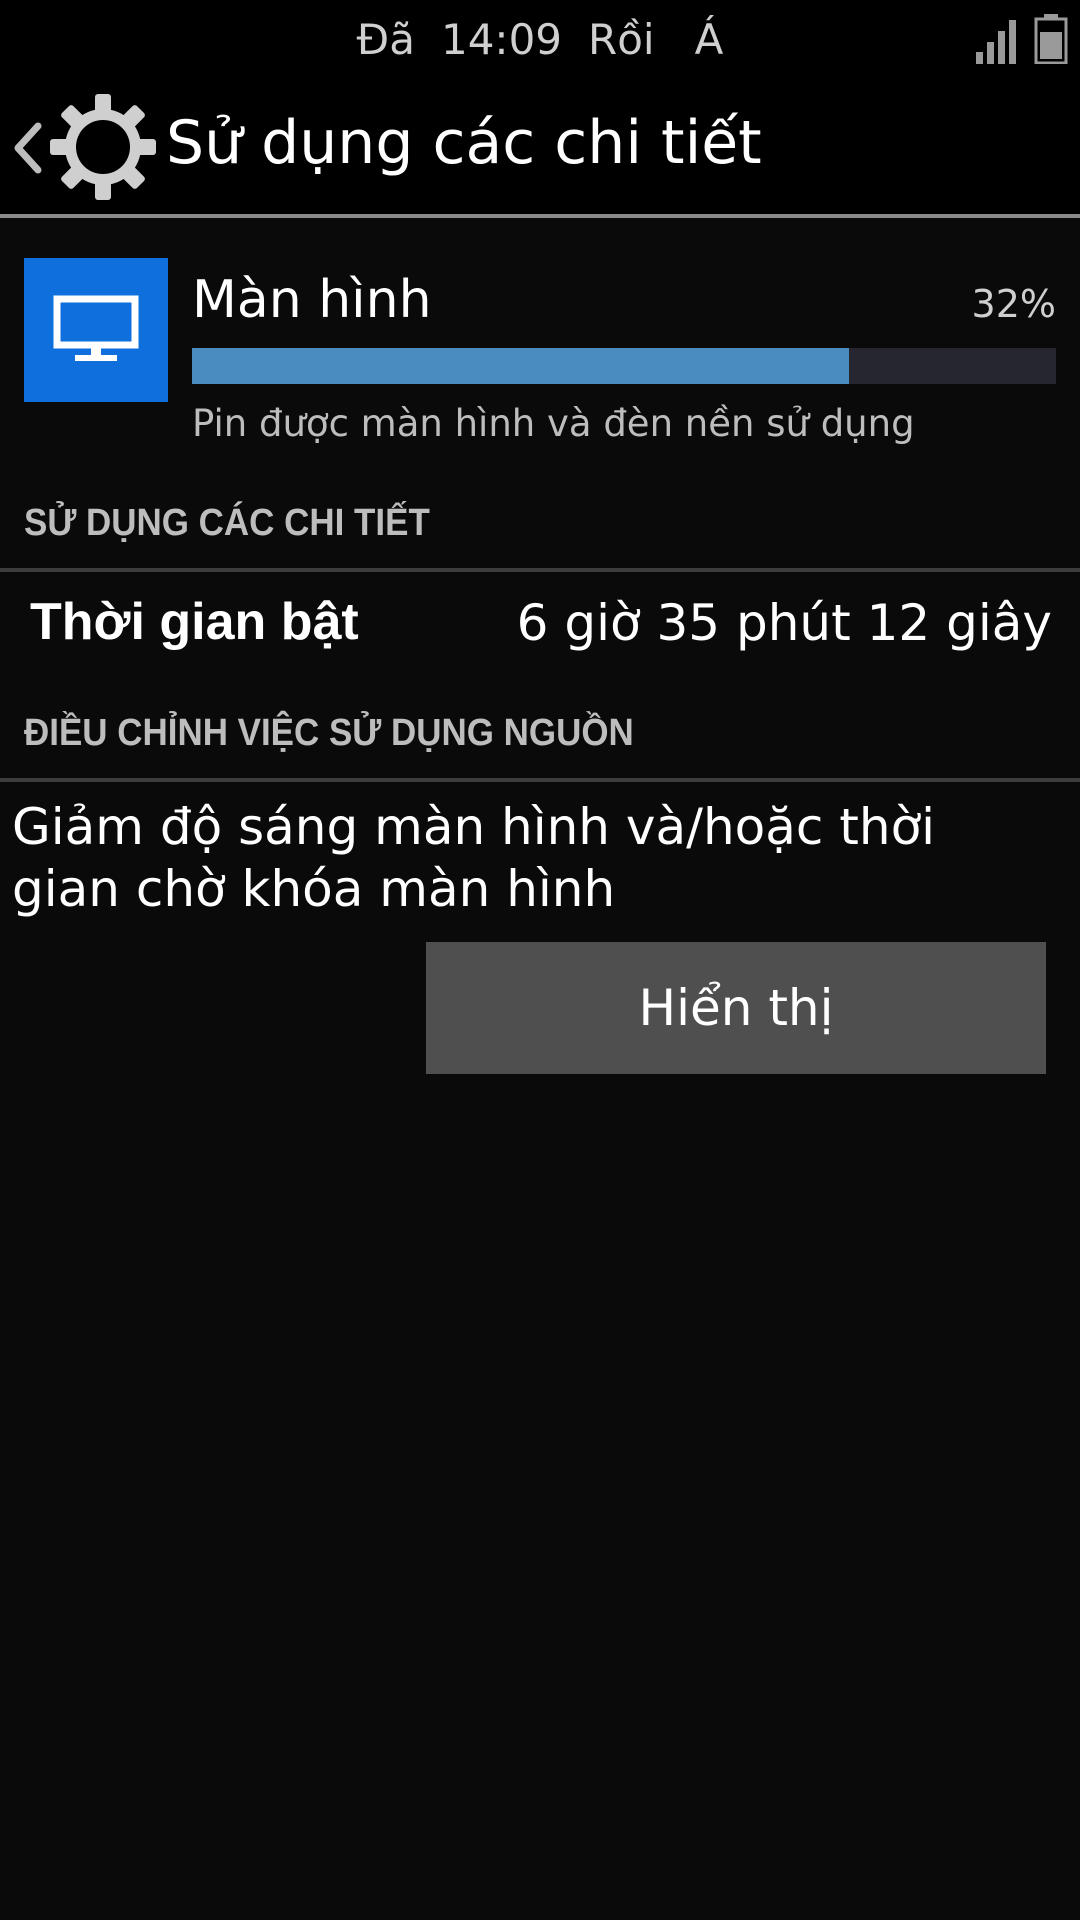 Image resolution: width=1080 pixels, height=1920 pixels. Describe the element at coordinates (464, 143) in the screenshot. I see `page-title: Sử dụng các chi tiết` at that location.